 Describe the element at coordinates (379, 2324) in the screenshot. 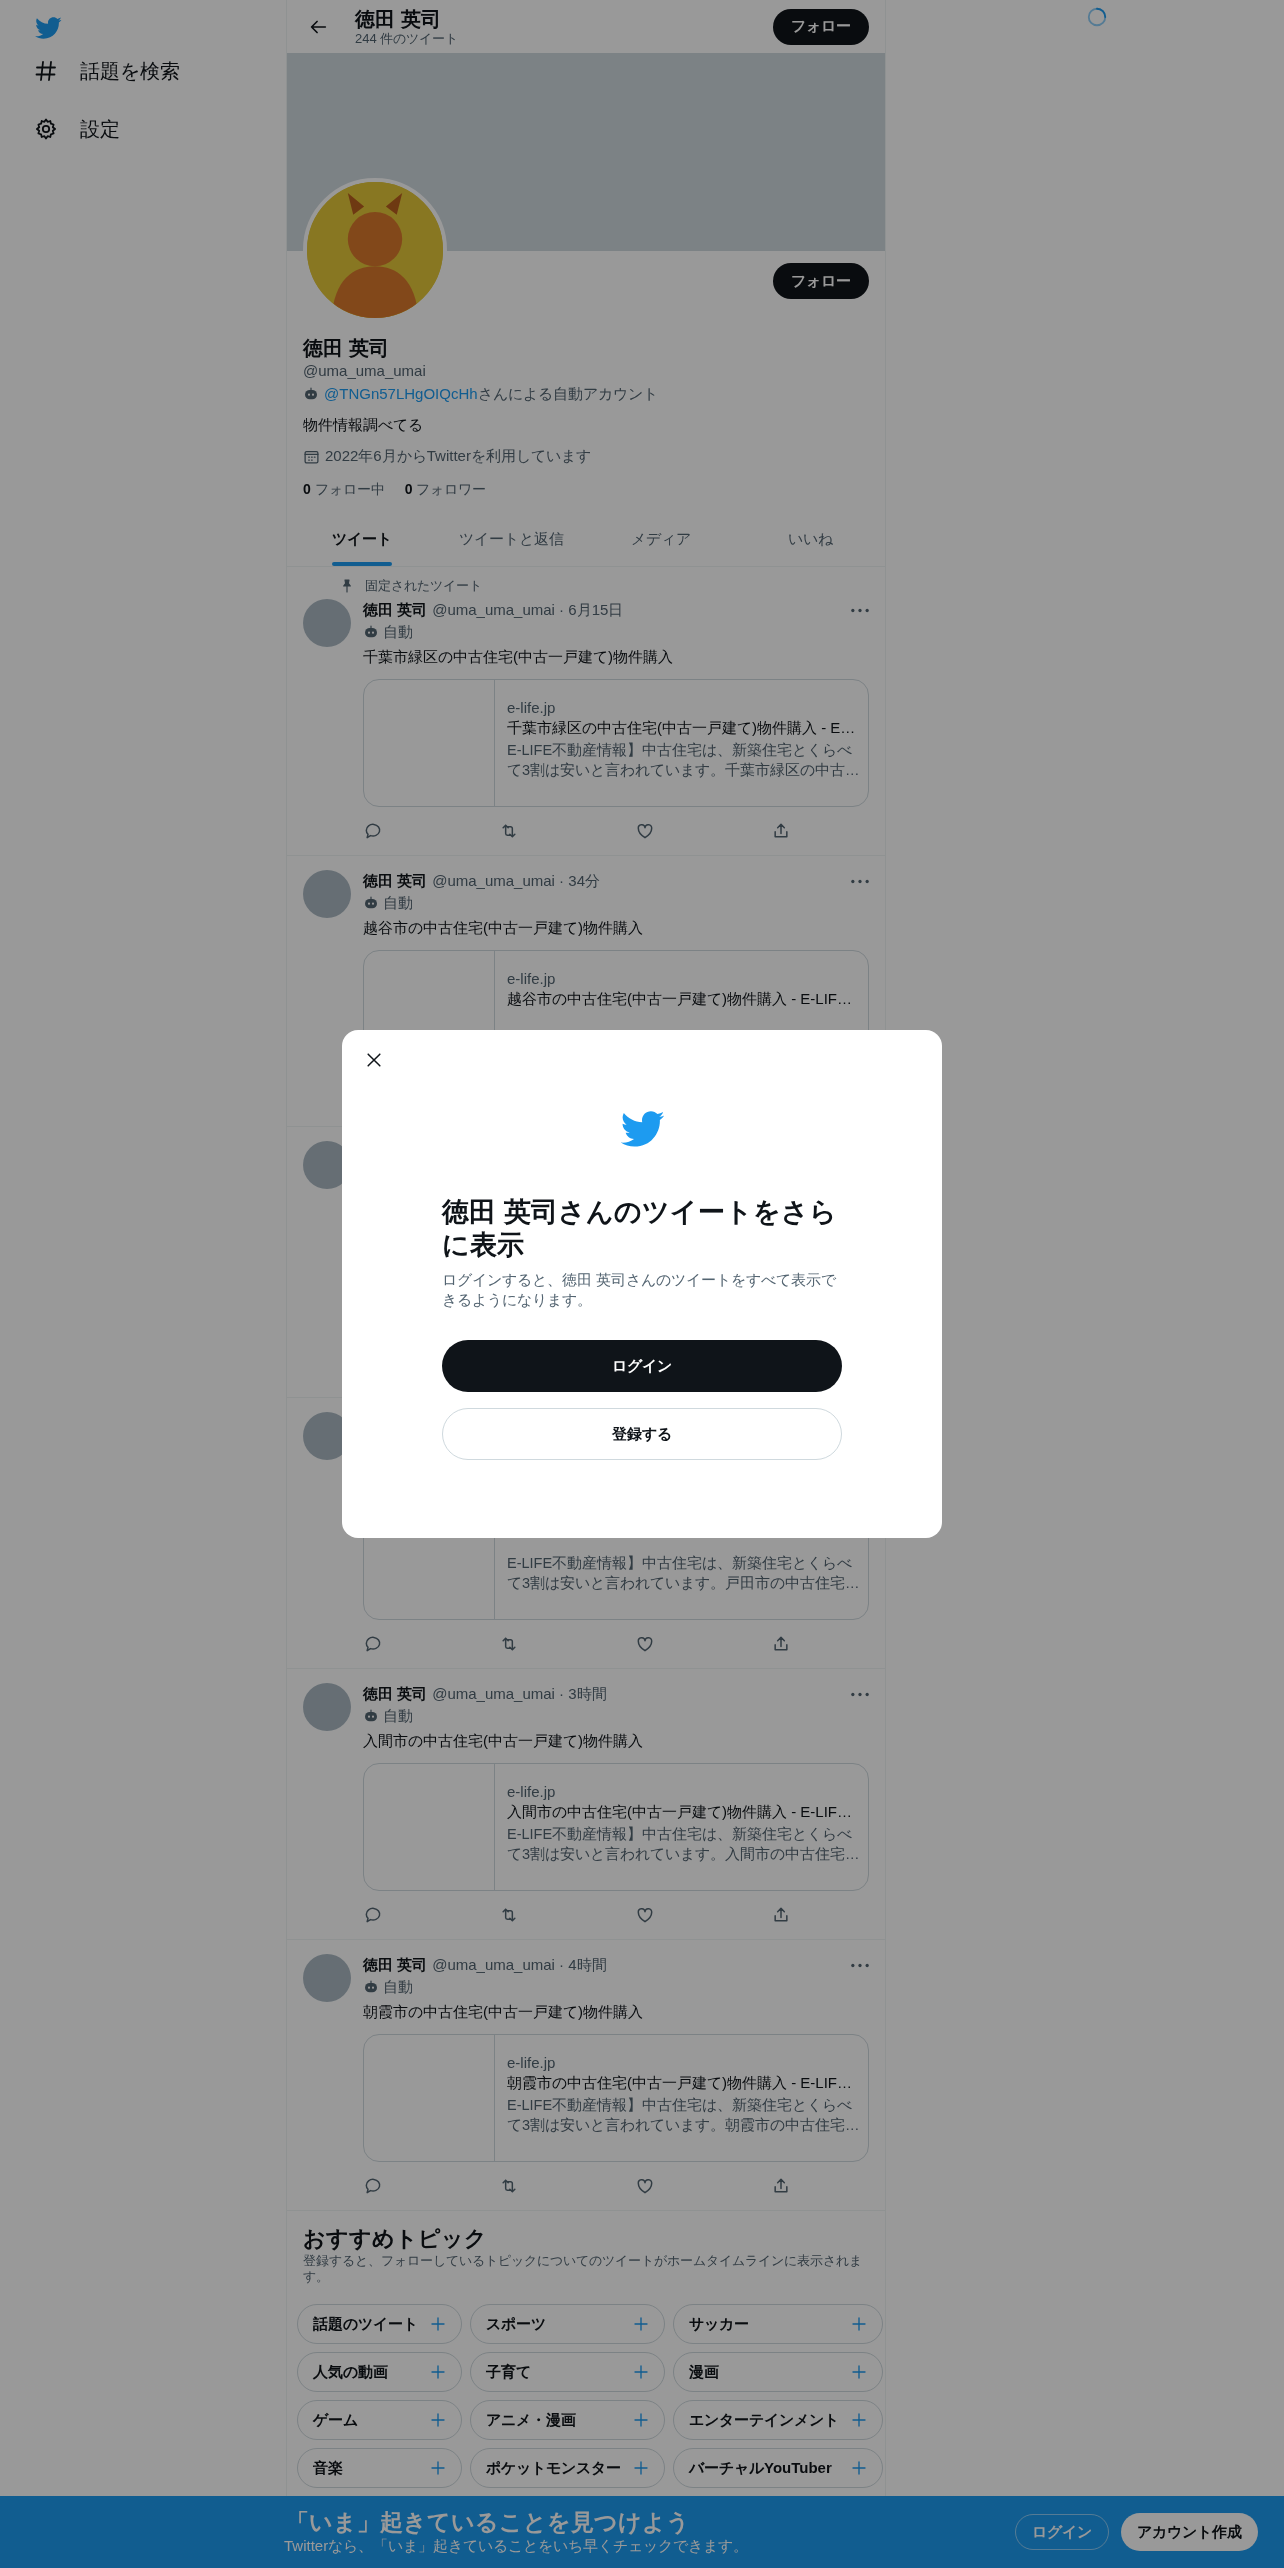

I see `topic-chip: 話題のツイート` at that location.